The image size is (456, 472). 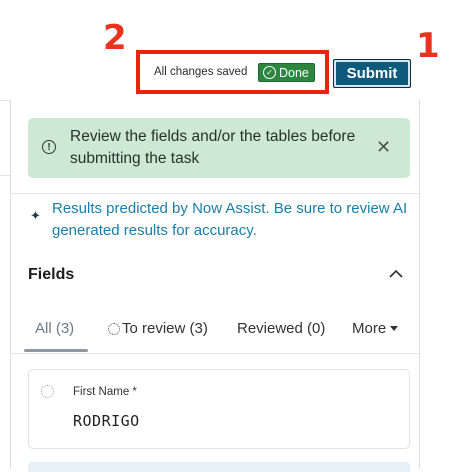 I want to click on tabs-divider, so click(x=214, y=353).